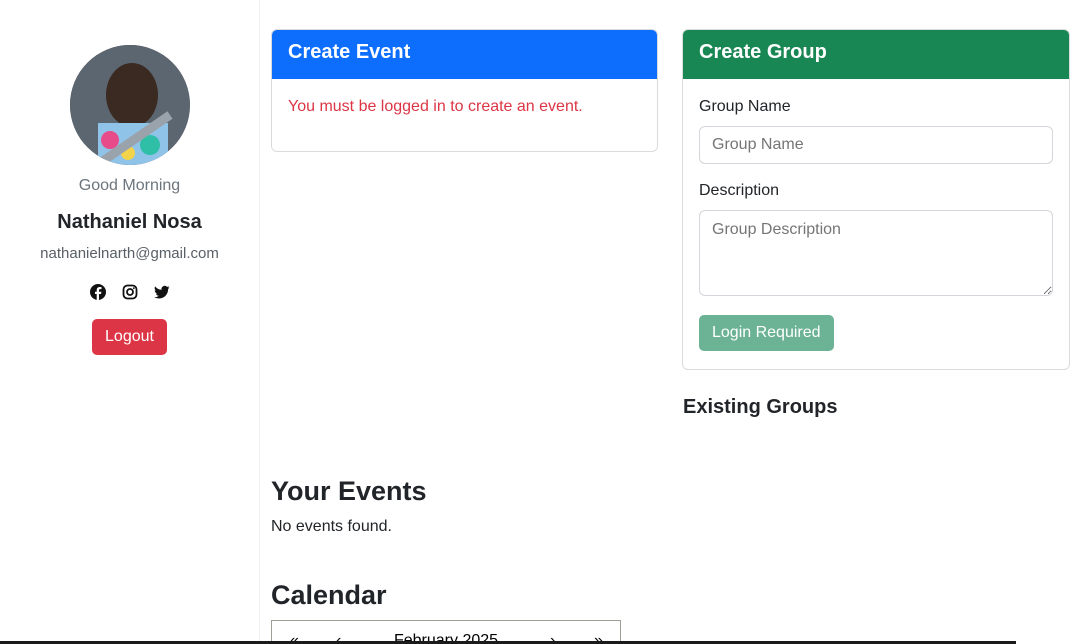 The width and height of the screenshot is (1083, 644). Describe the element at coordinates (745, 106) in the screenshot. I see `group-name-label: Group Name` at that location.